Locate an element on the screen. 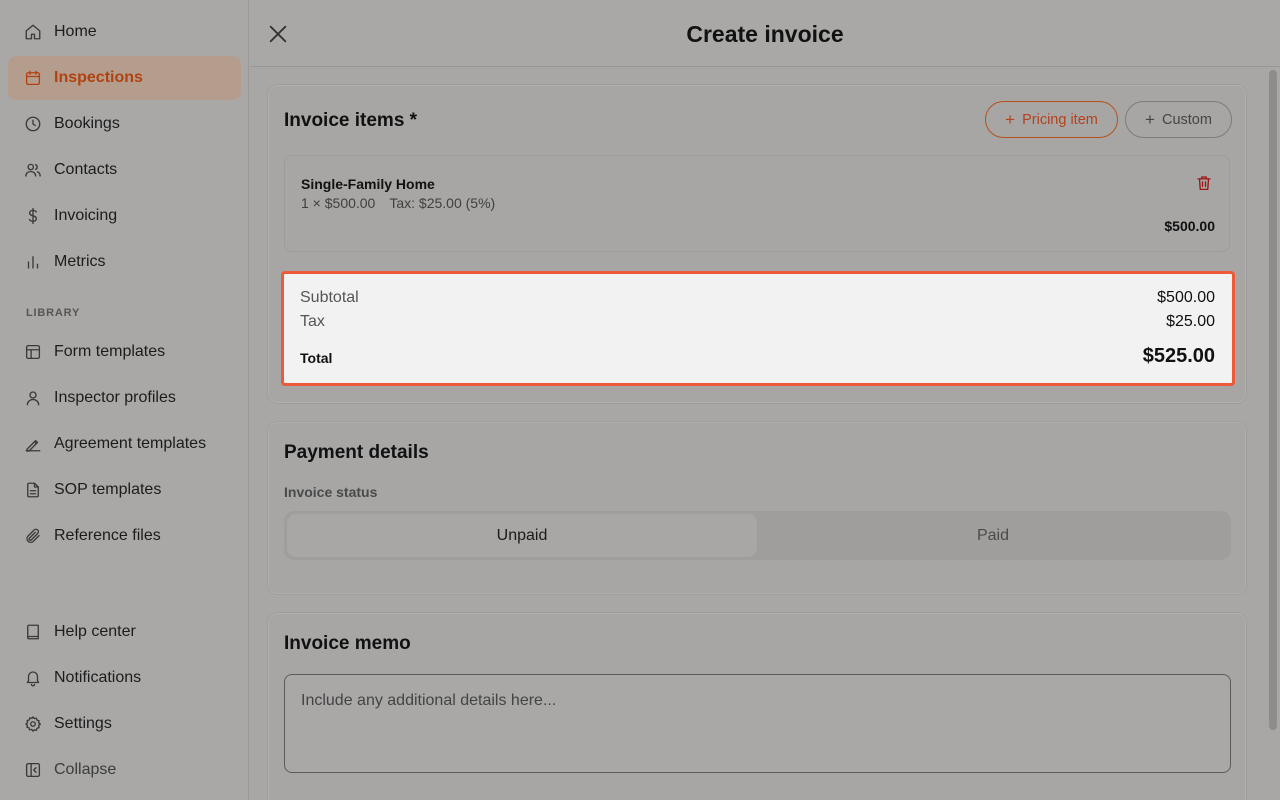  sidebar-item-label: Reference files is located at coordinates (107, 535).